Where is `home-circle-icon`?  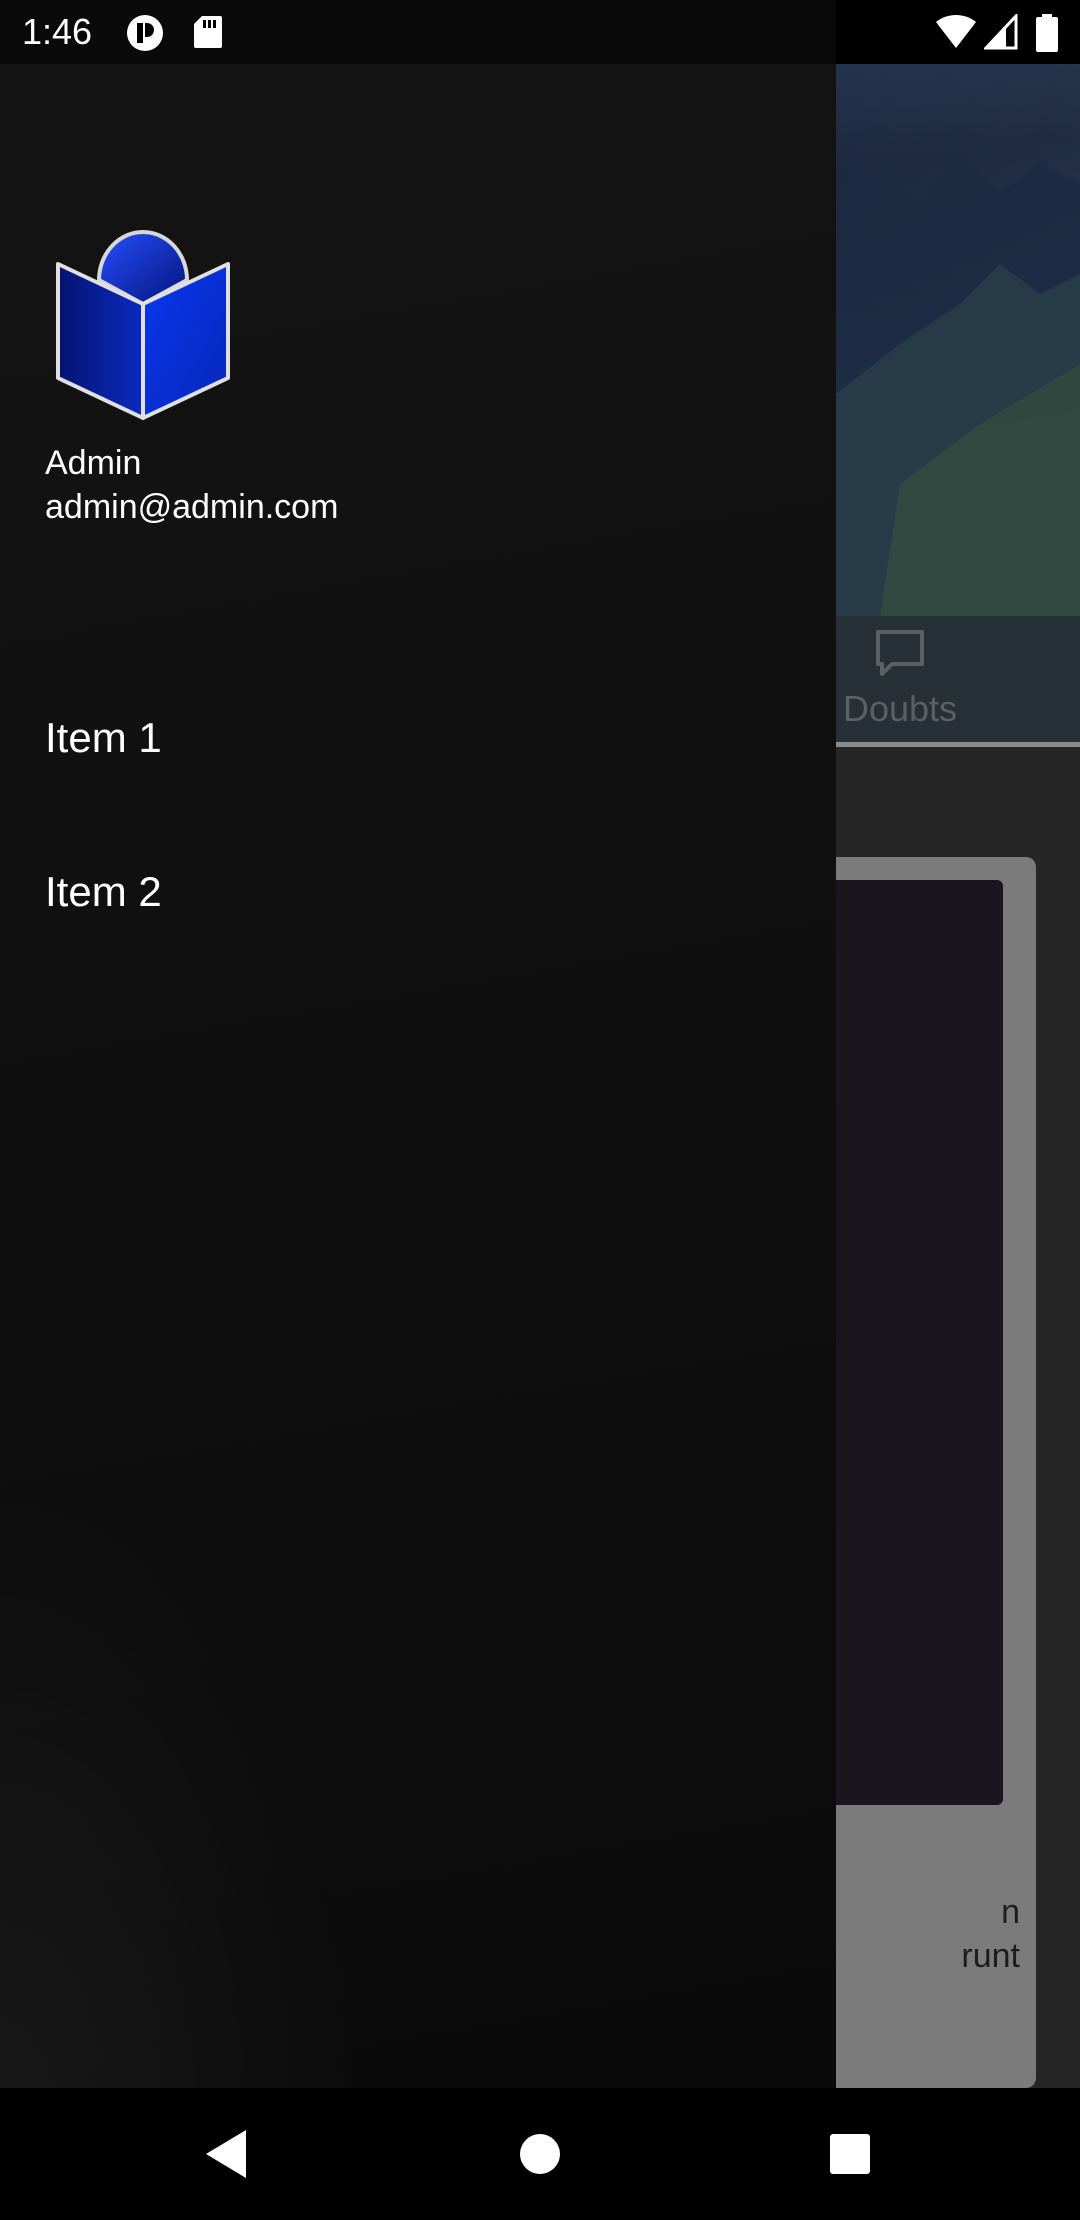
home-circle-icon is located at coordinates (540, 2154).